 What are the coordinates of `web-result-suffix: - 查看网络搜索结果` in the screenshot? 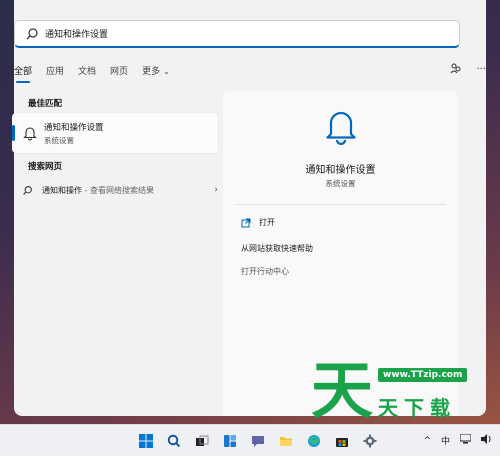 It's located at (118, 190).